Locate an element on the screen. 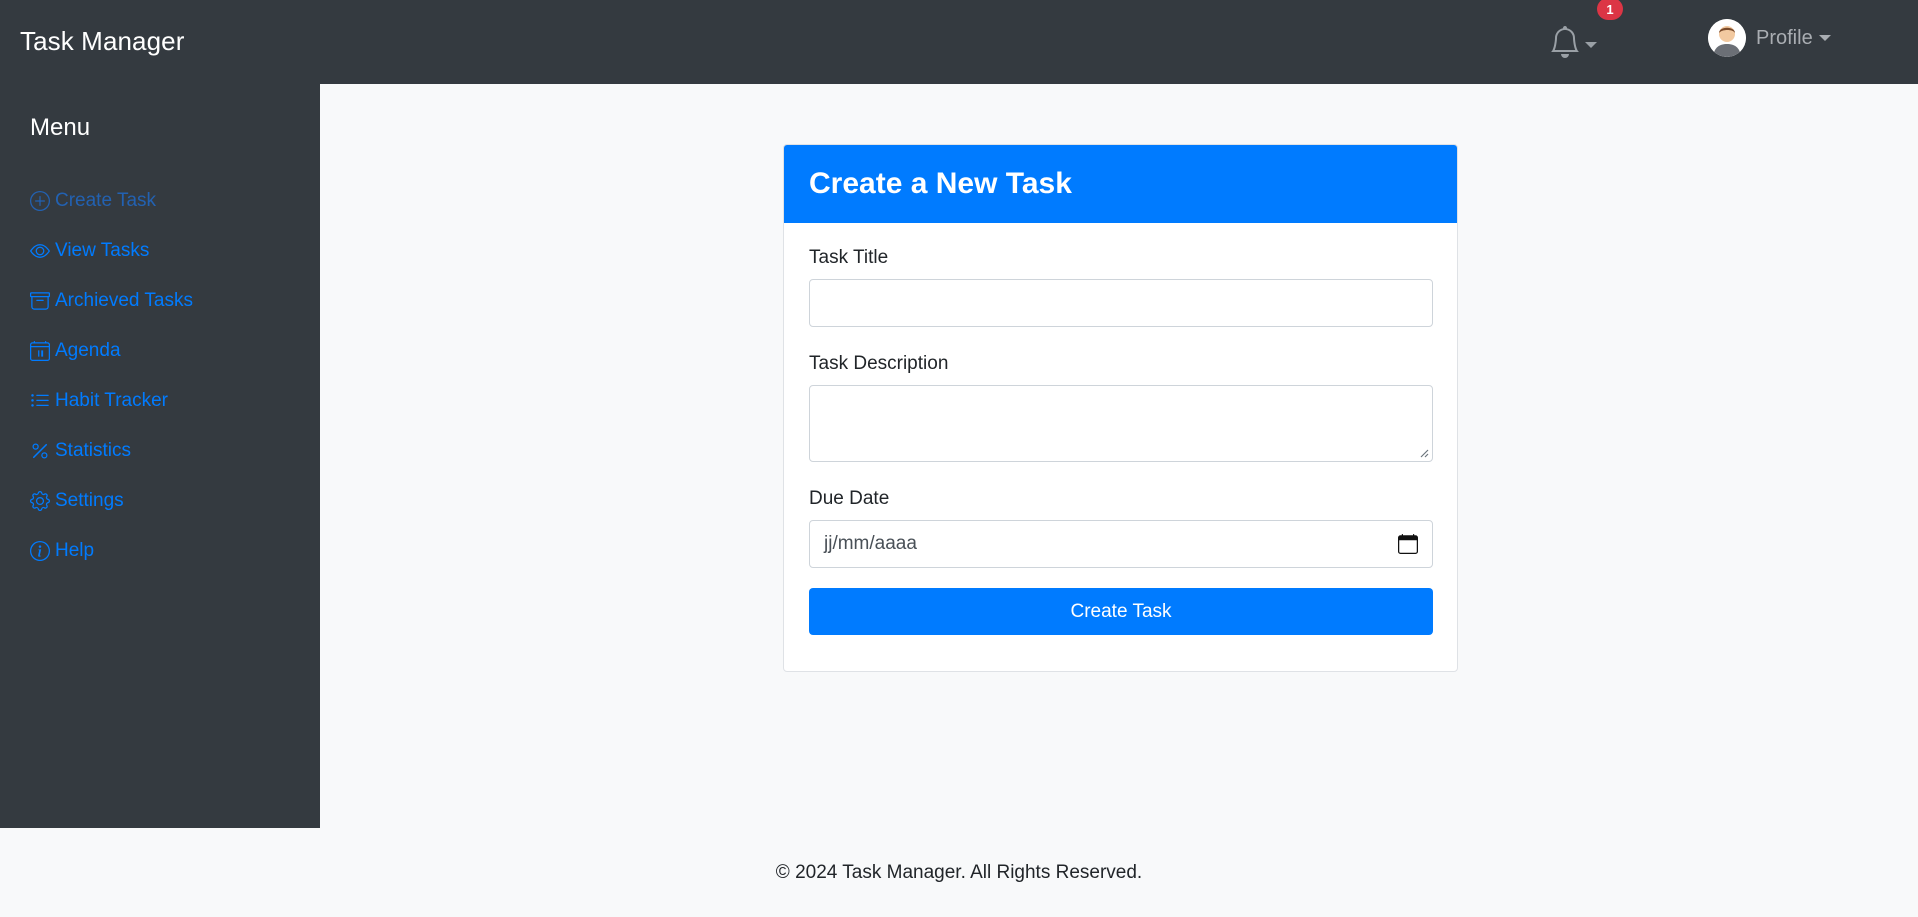 The width and height of the screenshot is (1918, 917). profile-label: Profile is located at coordinates (1784, 37).